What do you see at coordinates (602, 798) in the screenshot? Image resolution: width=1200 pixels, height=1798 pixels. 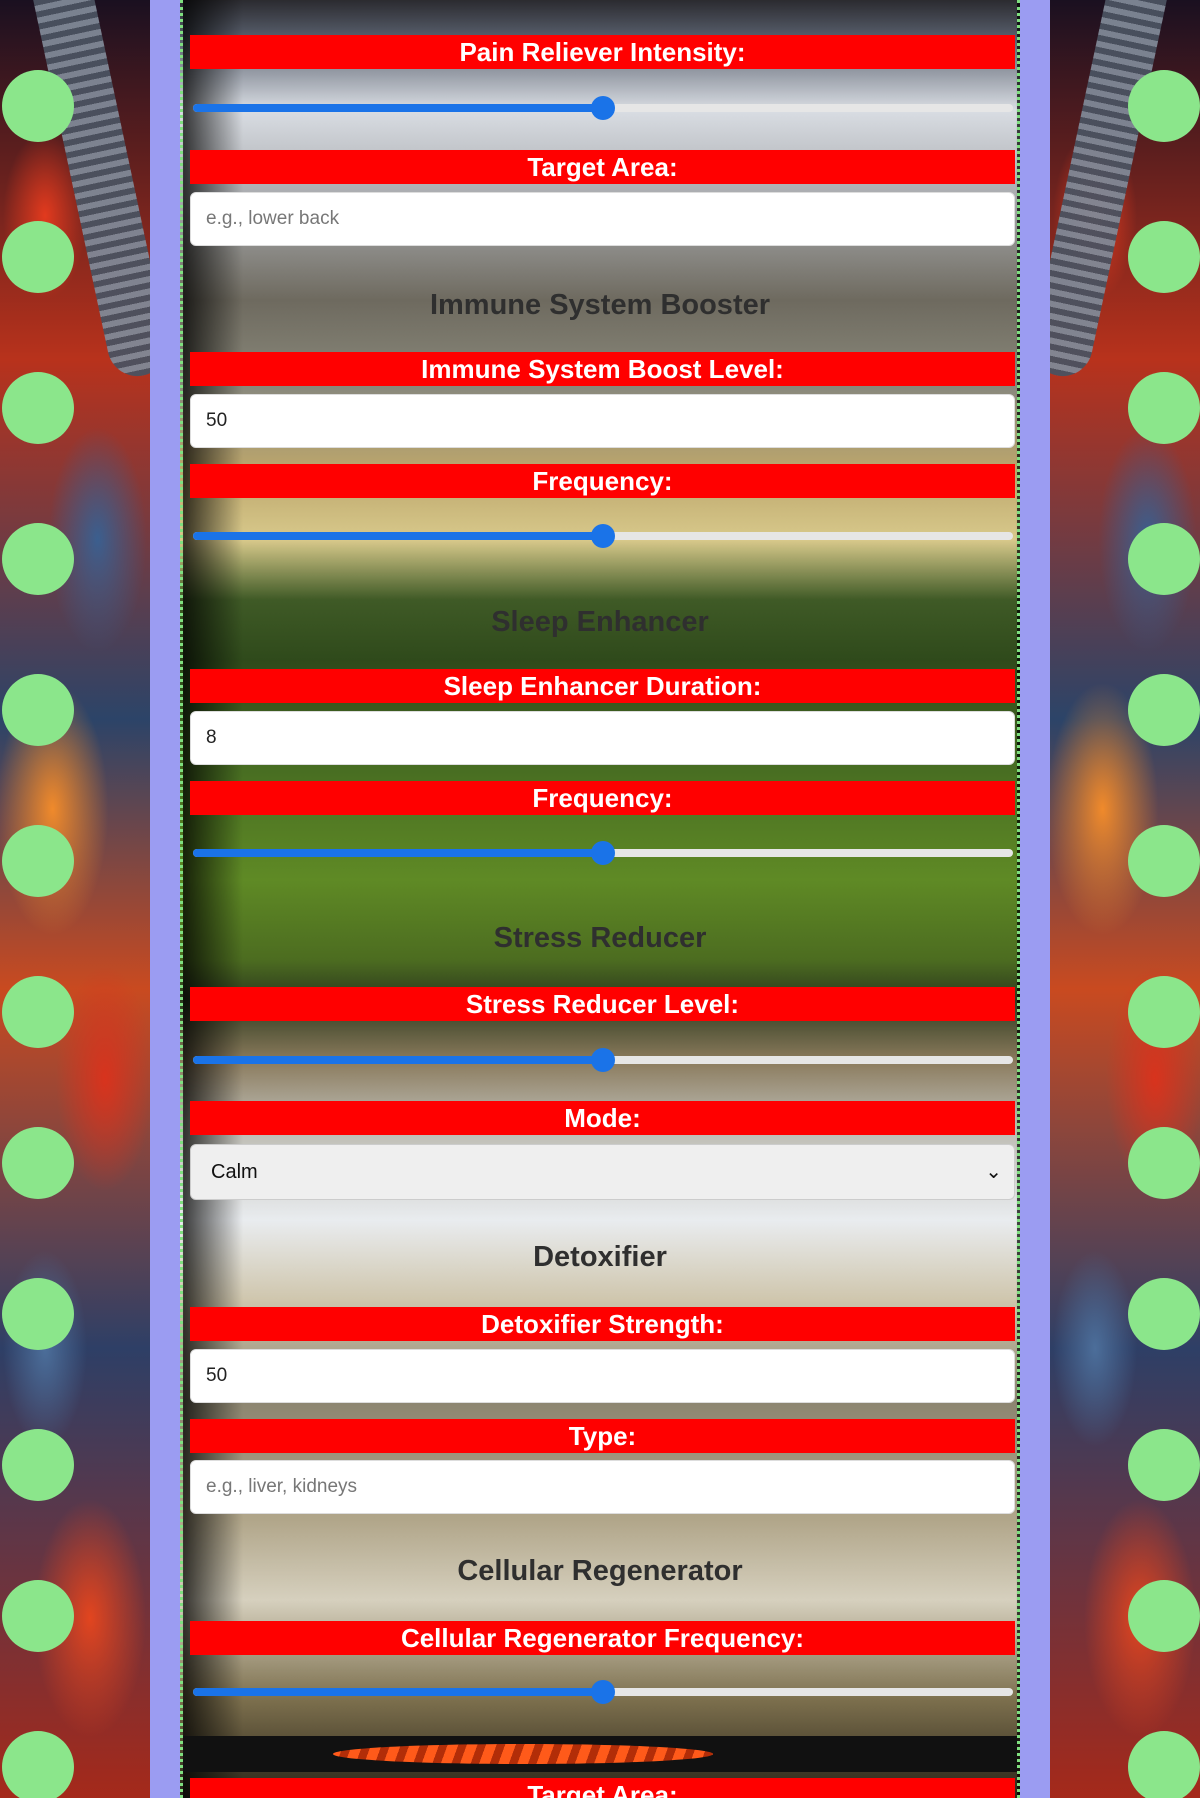 I see `sleep-frequency-label: Frequency:` at bounding box center [602, 798].